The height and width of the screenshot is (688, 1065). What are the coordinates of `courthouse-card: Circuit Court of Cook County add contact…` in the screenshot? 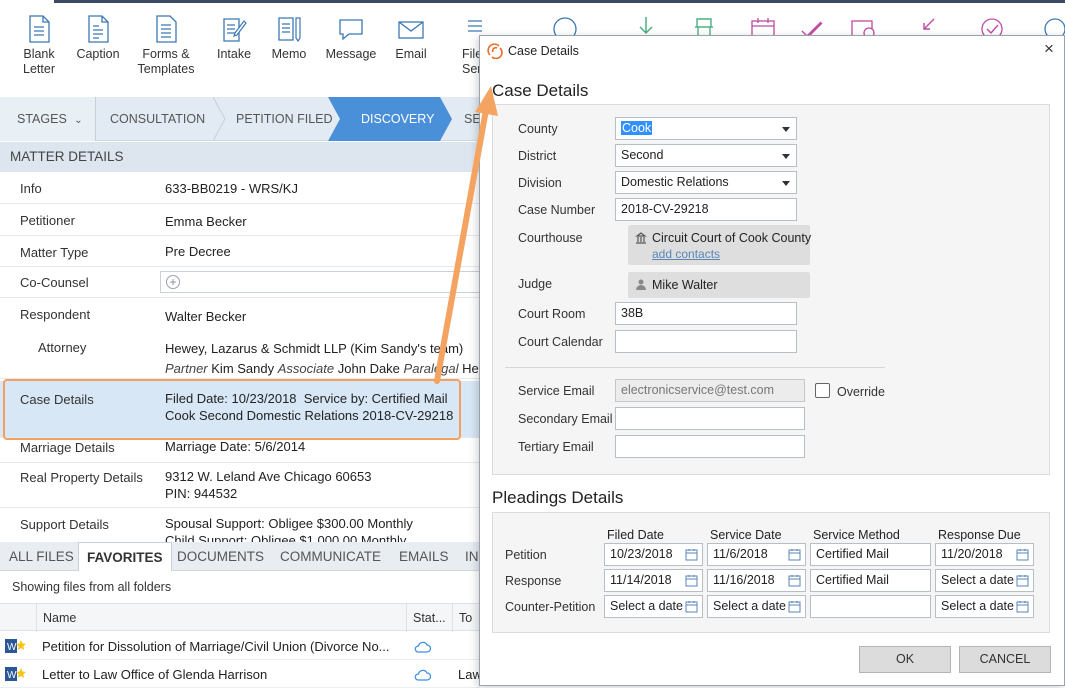 It's located at (720, 245).